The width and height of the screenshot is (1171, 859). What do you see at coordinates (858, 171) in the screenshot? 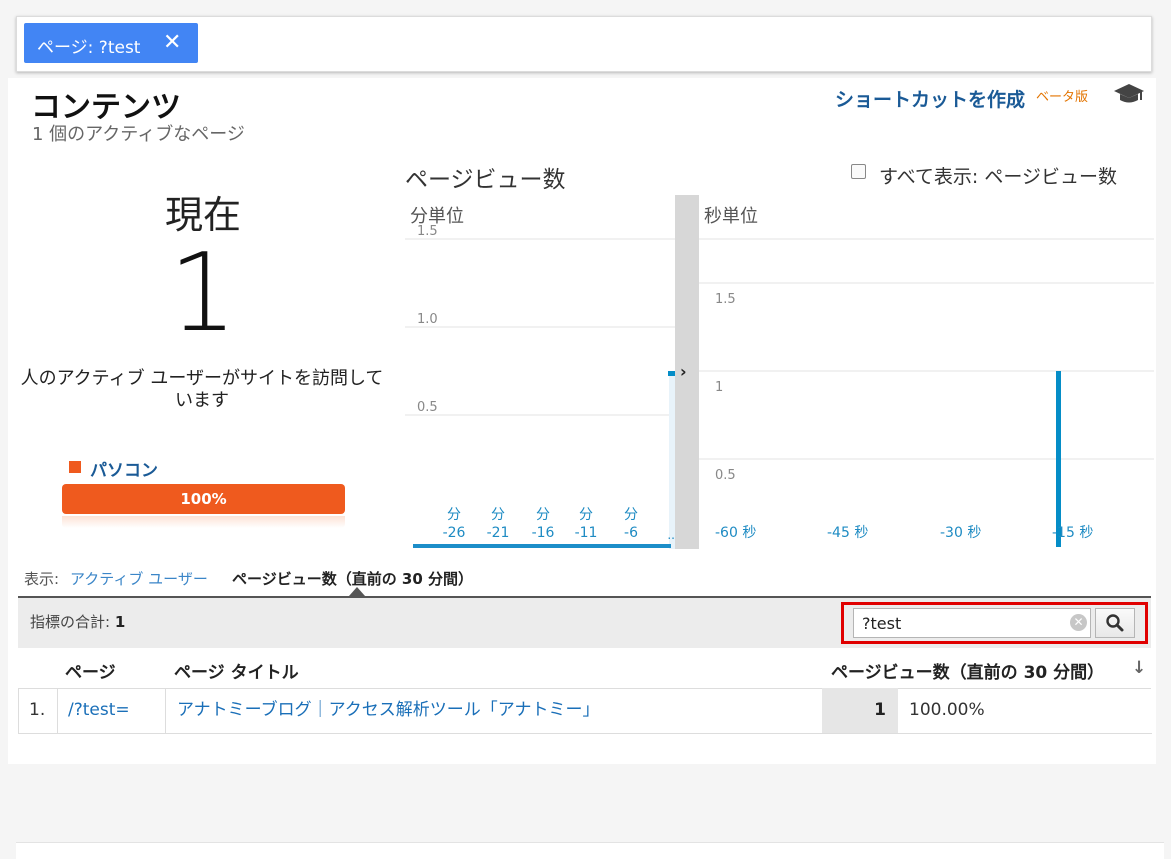
I see `show-all-checkbox` at bounding box center [858, 171].